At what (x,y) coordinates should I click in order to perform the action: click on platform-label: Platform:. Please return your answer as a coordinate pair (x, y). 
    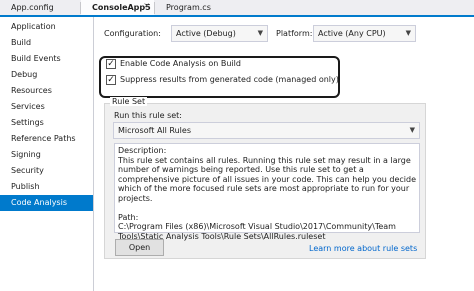
    Looking at the image, I should click on (294, 33).